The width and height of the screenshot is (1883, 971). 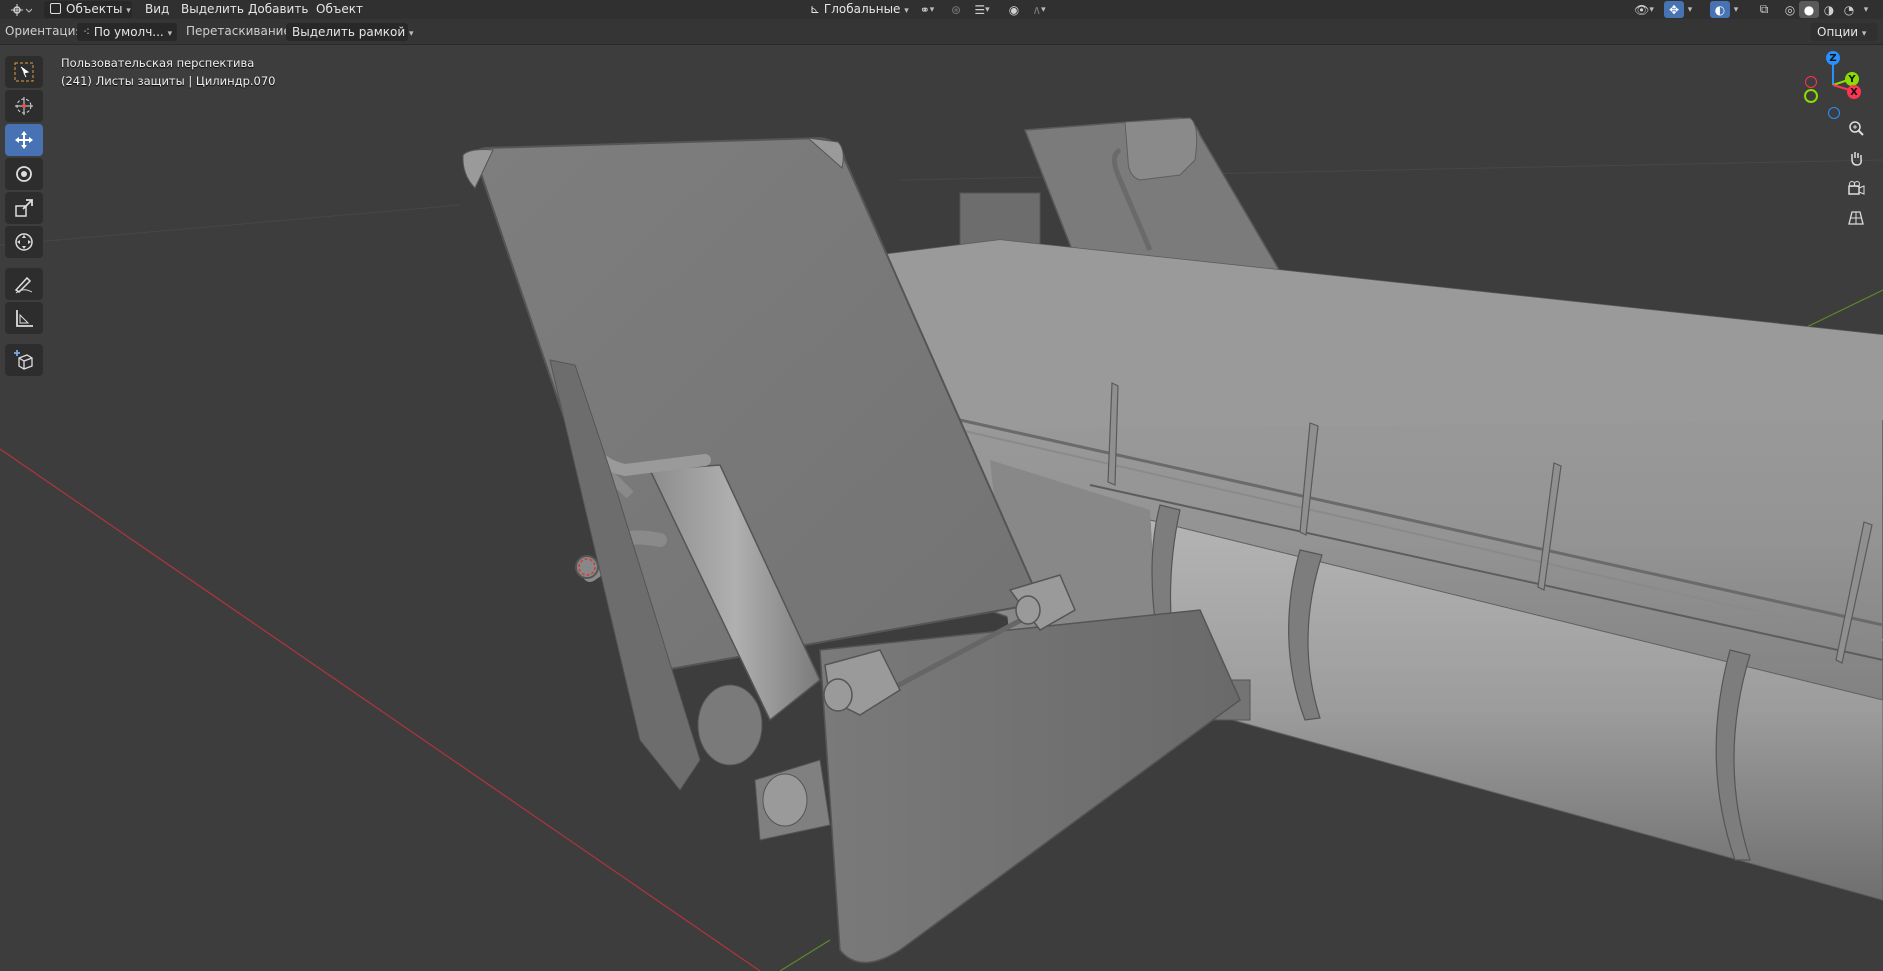 What do you see at coordinates (21, 9) in the screenshot?
I see `editor-type-icon` at bounding box center [21, 9].